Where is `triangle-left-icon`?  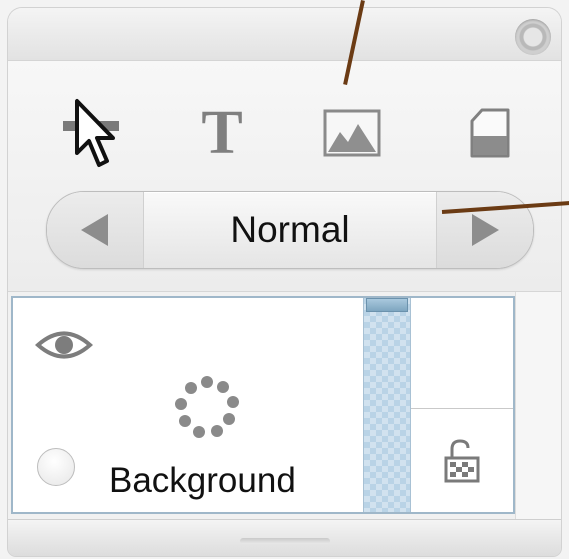 triangle-left-icon is located at coordinates (94, 230).